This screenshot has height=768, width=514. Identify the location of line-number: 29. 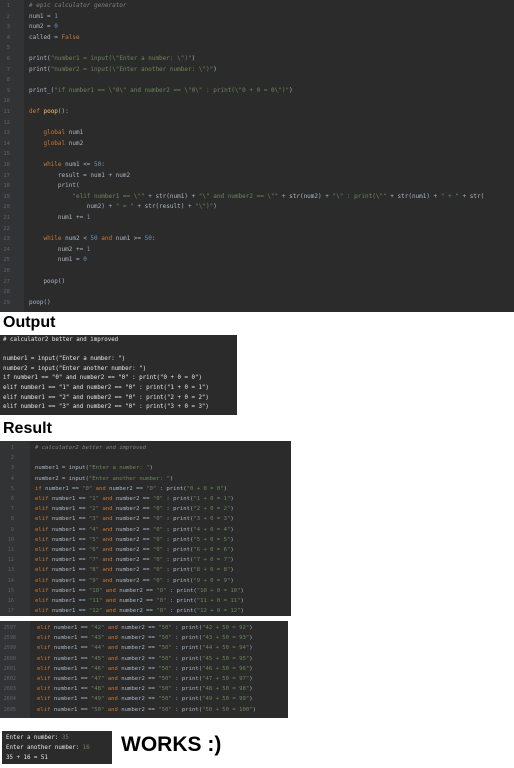
(6, 302).